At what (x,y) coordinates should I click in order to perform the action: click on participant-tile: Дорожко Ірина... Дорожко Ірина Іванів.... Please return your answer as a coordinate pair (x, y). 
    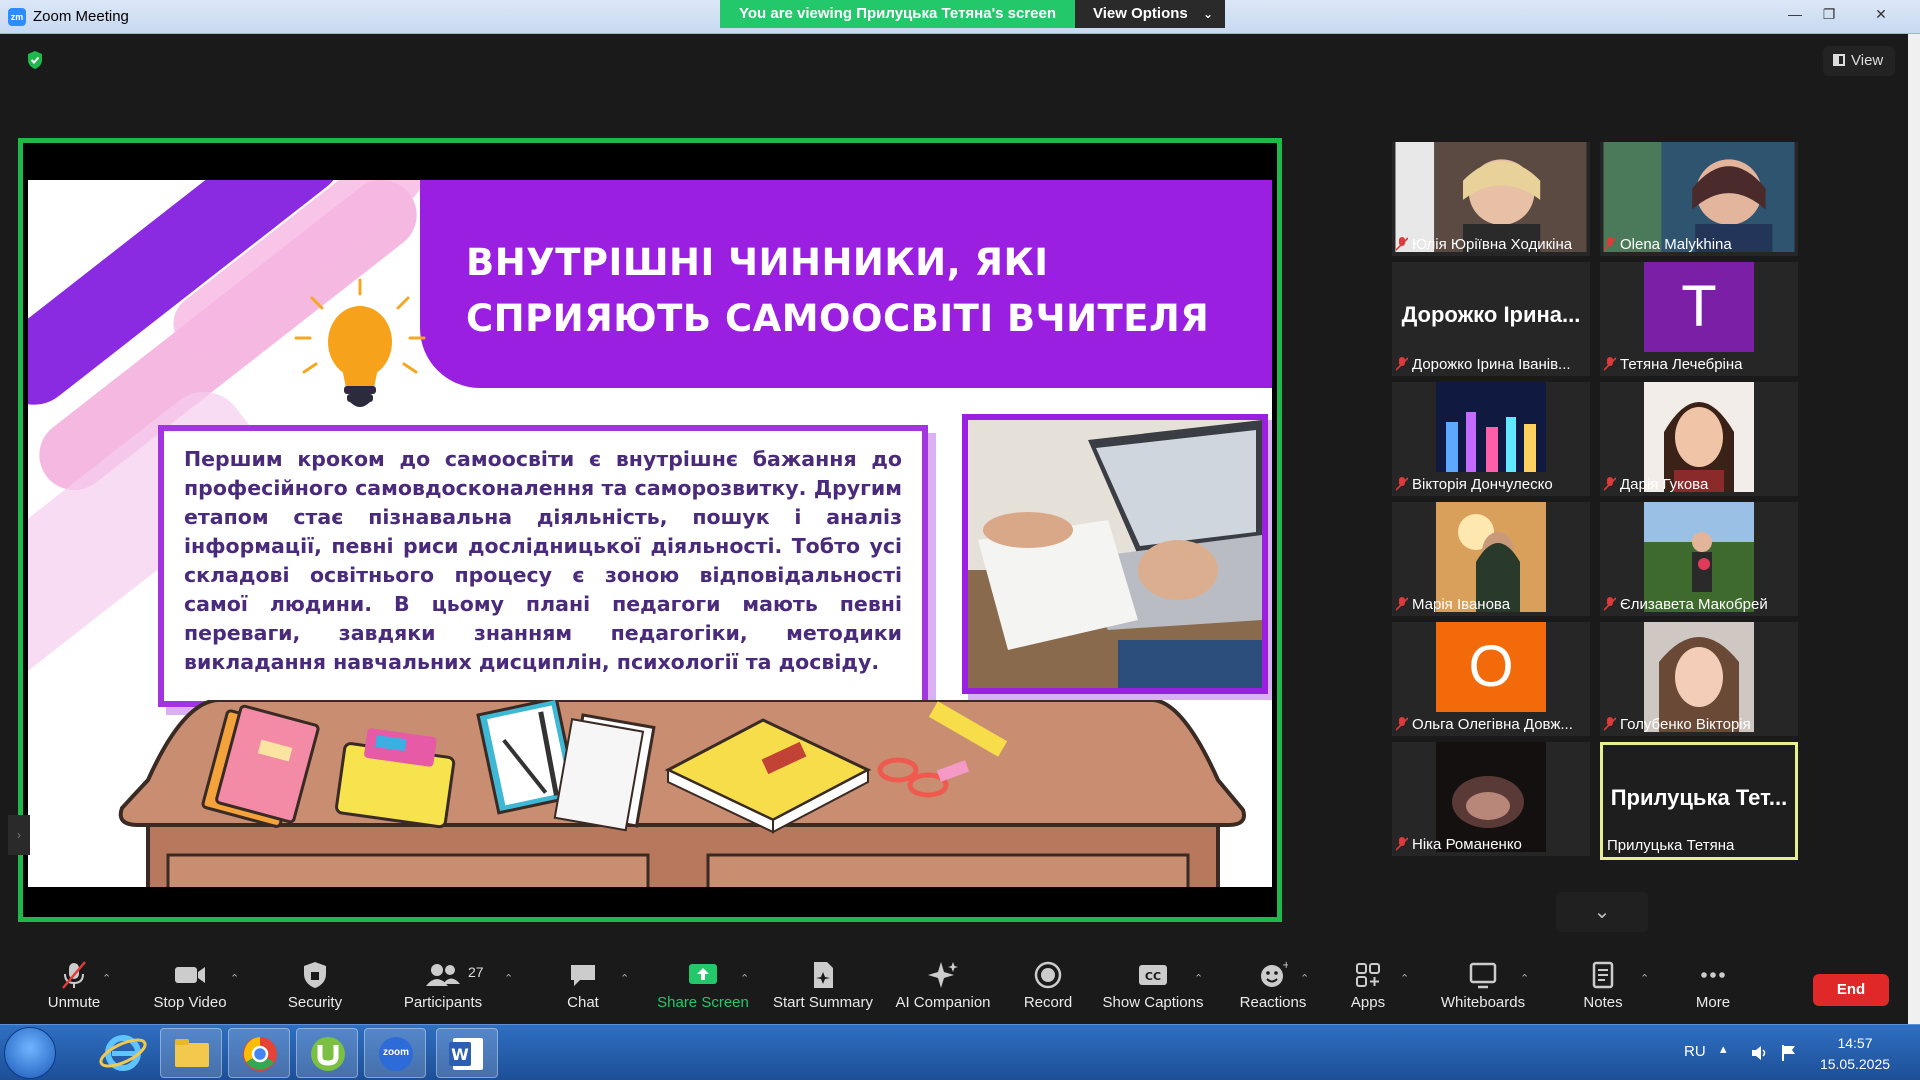
    Looking at the image, I should click on (1491, 319).